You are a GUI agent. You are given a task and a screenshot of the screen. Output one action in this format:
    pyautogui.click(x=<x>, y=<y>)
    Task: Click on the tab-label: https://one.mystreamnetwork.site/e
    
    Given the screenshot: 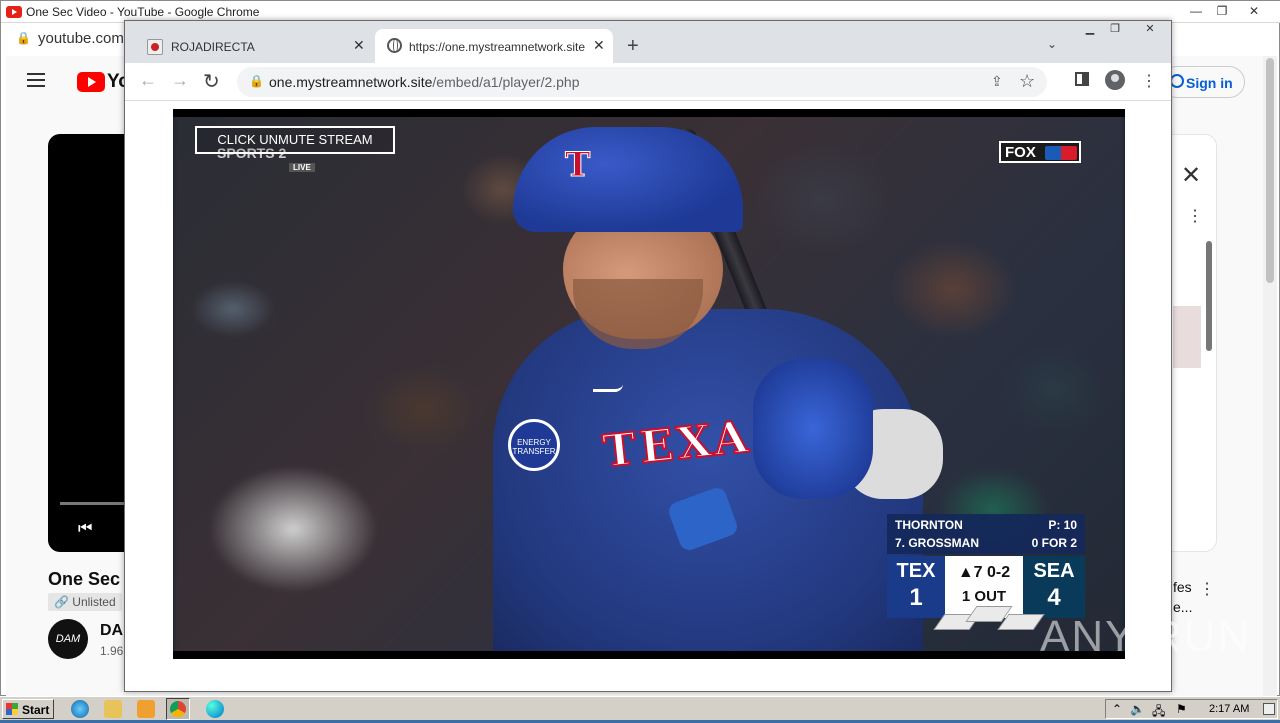 What is the action you would take?
    pyautogui.click(x=497, y=47)
    